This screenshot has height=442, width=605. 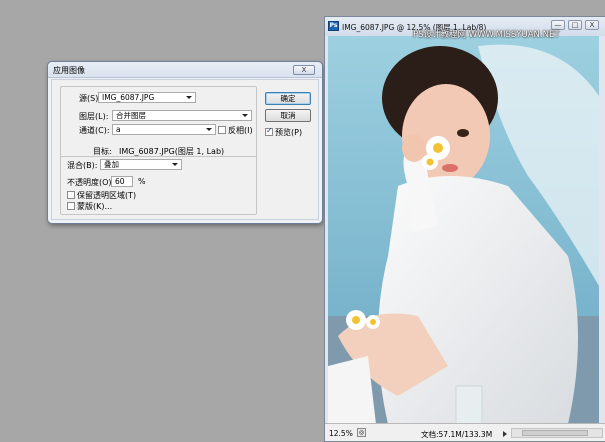 What do you see at coordinates (122, 181) in the screenshot?
I see `opacity-input: 60` at bounding box center [122, 181].